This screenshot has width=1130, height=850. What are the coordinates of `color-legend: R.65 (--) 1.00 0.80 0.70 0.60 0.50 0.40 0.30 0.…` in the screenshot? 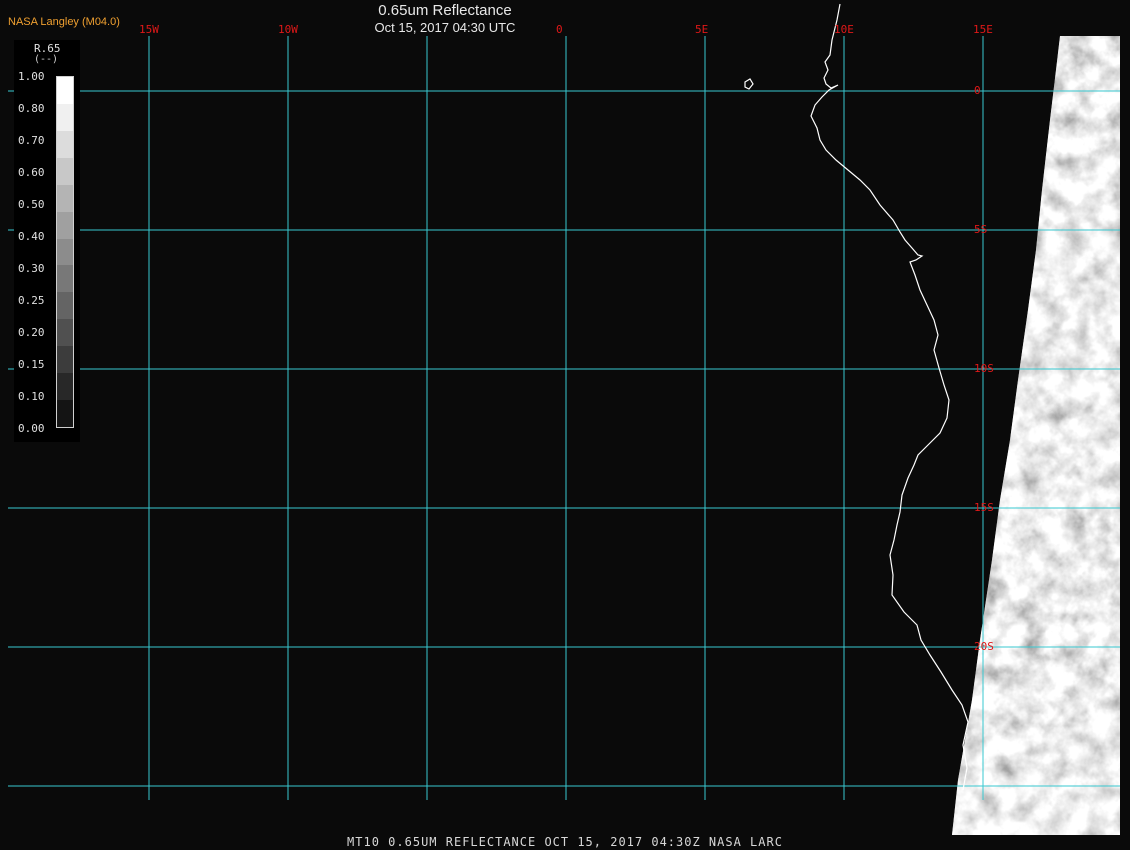 It's located at (47, 241).